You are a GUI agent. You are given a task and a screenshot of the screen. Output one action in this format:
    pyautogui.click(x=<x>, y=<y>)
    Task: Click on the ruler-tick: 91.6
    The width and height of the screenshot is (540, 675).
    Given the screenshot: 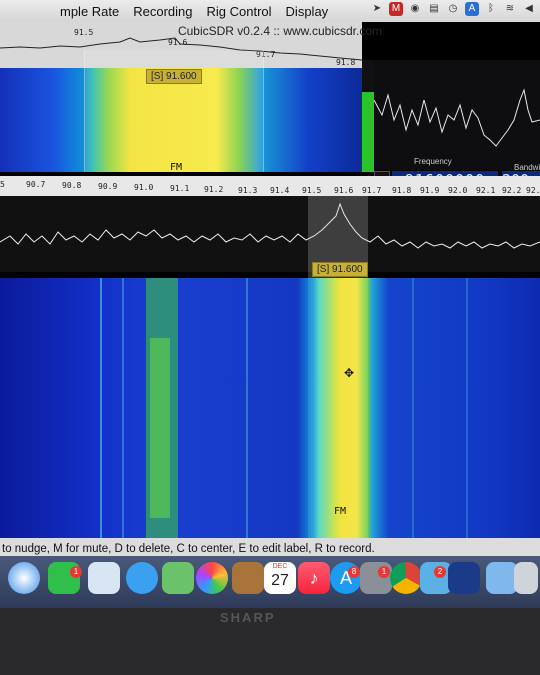 What is the action you would take?
    pyautogui.click(x=344, y=190)
    